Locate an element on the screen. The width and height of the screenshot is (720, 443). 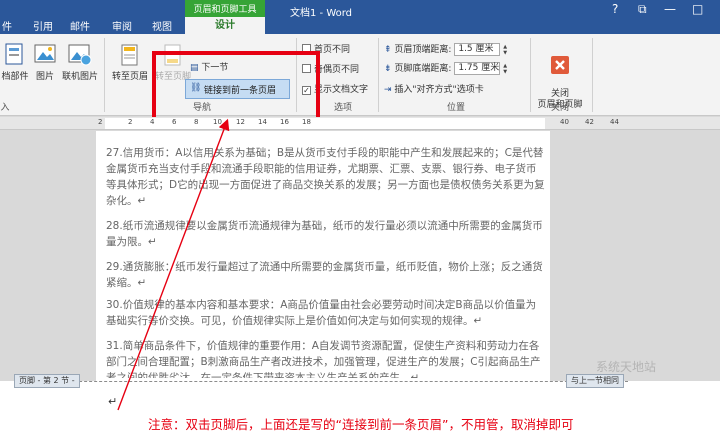
goto-header-button: 转至页眉 is located at coordinates (130, 63).